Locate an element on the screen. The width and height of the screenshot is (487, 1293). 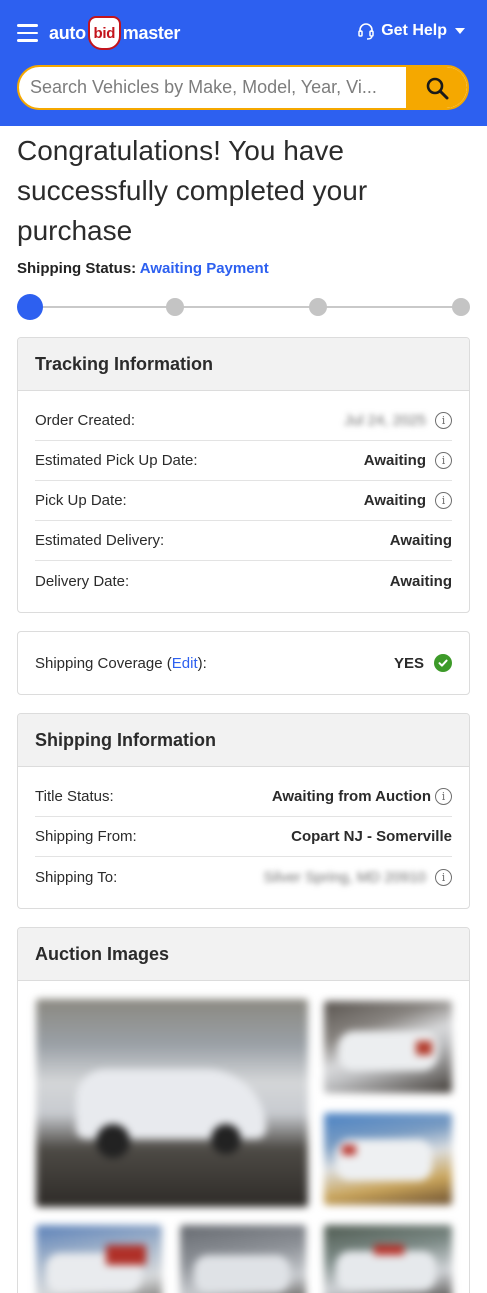
logo-text-master: master is located at coordinates (151, 32).